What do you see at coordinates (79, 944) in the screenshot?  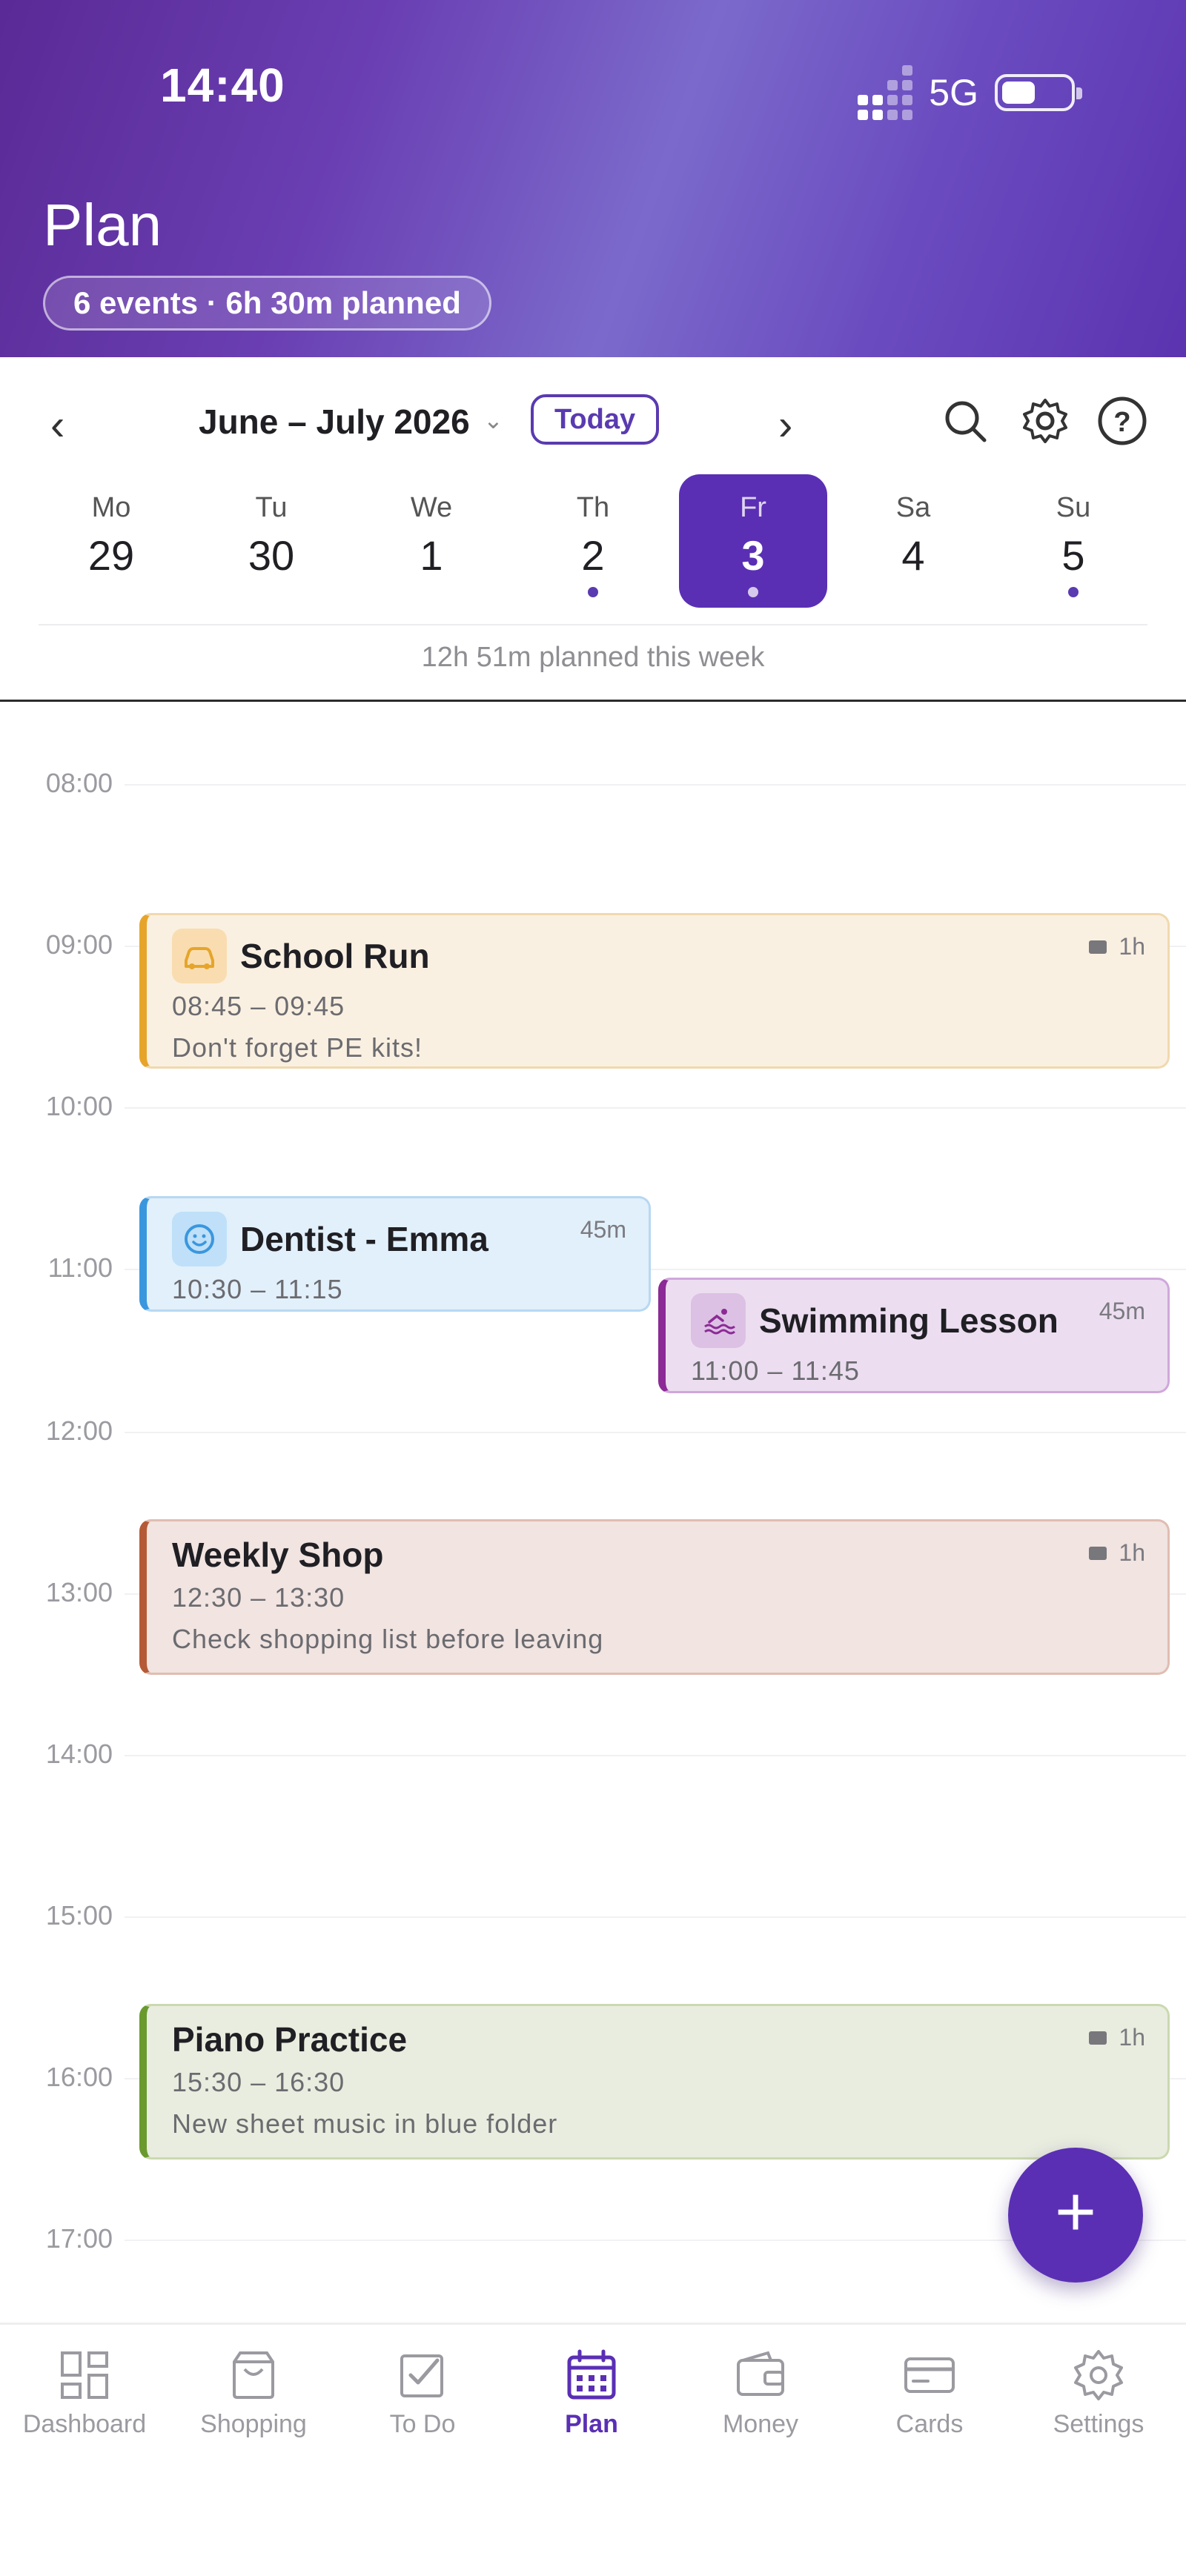 I see `hour-label: 09:00` at bounding box center [79, 944].